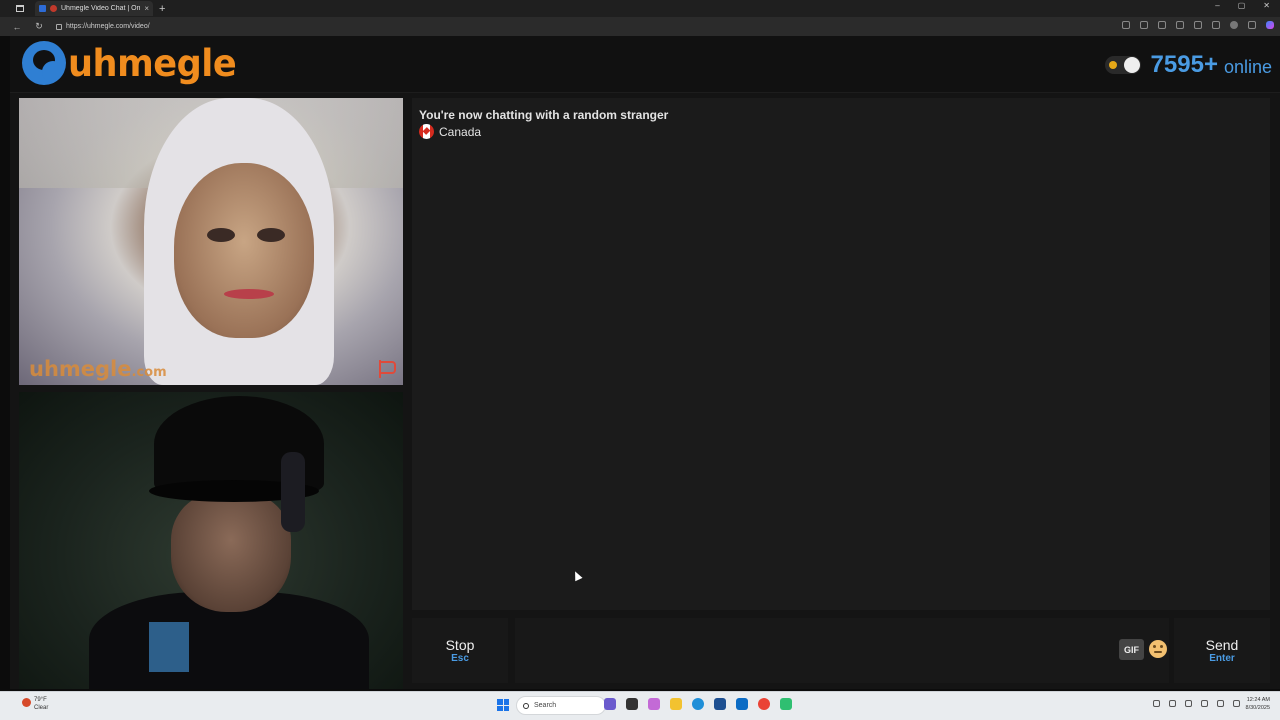  What do you see at coordinates (59, 26) in the screenshot?
I see `site-info-icon` at bounding box center [59, 26].